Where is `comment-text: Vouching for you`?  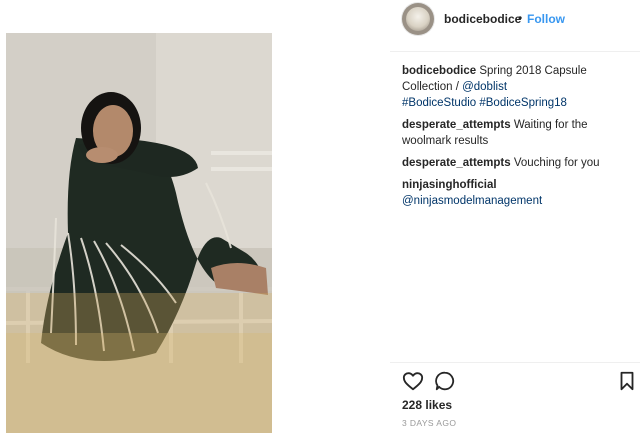 comment-text: Vouching for you is located at coordinates (556, 163).